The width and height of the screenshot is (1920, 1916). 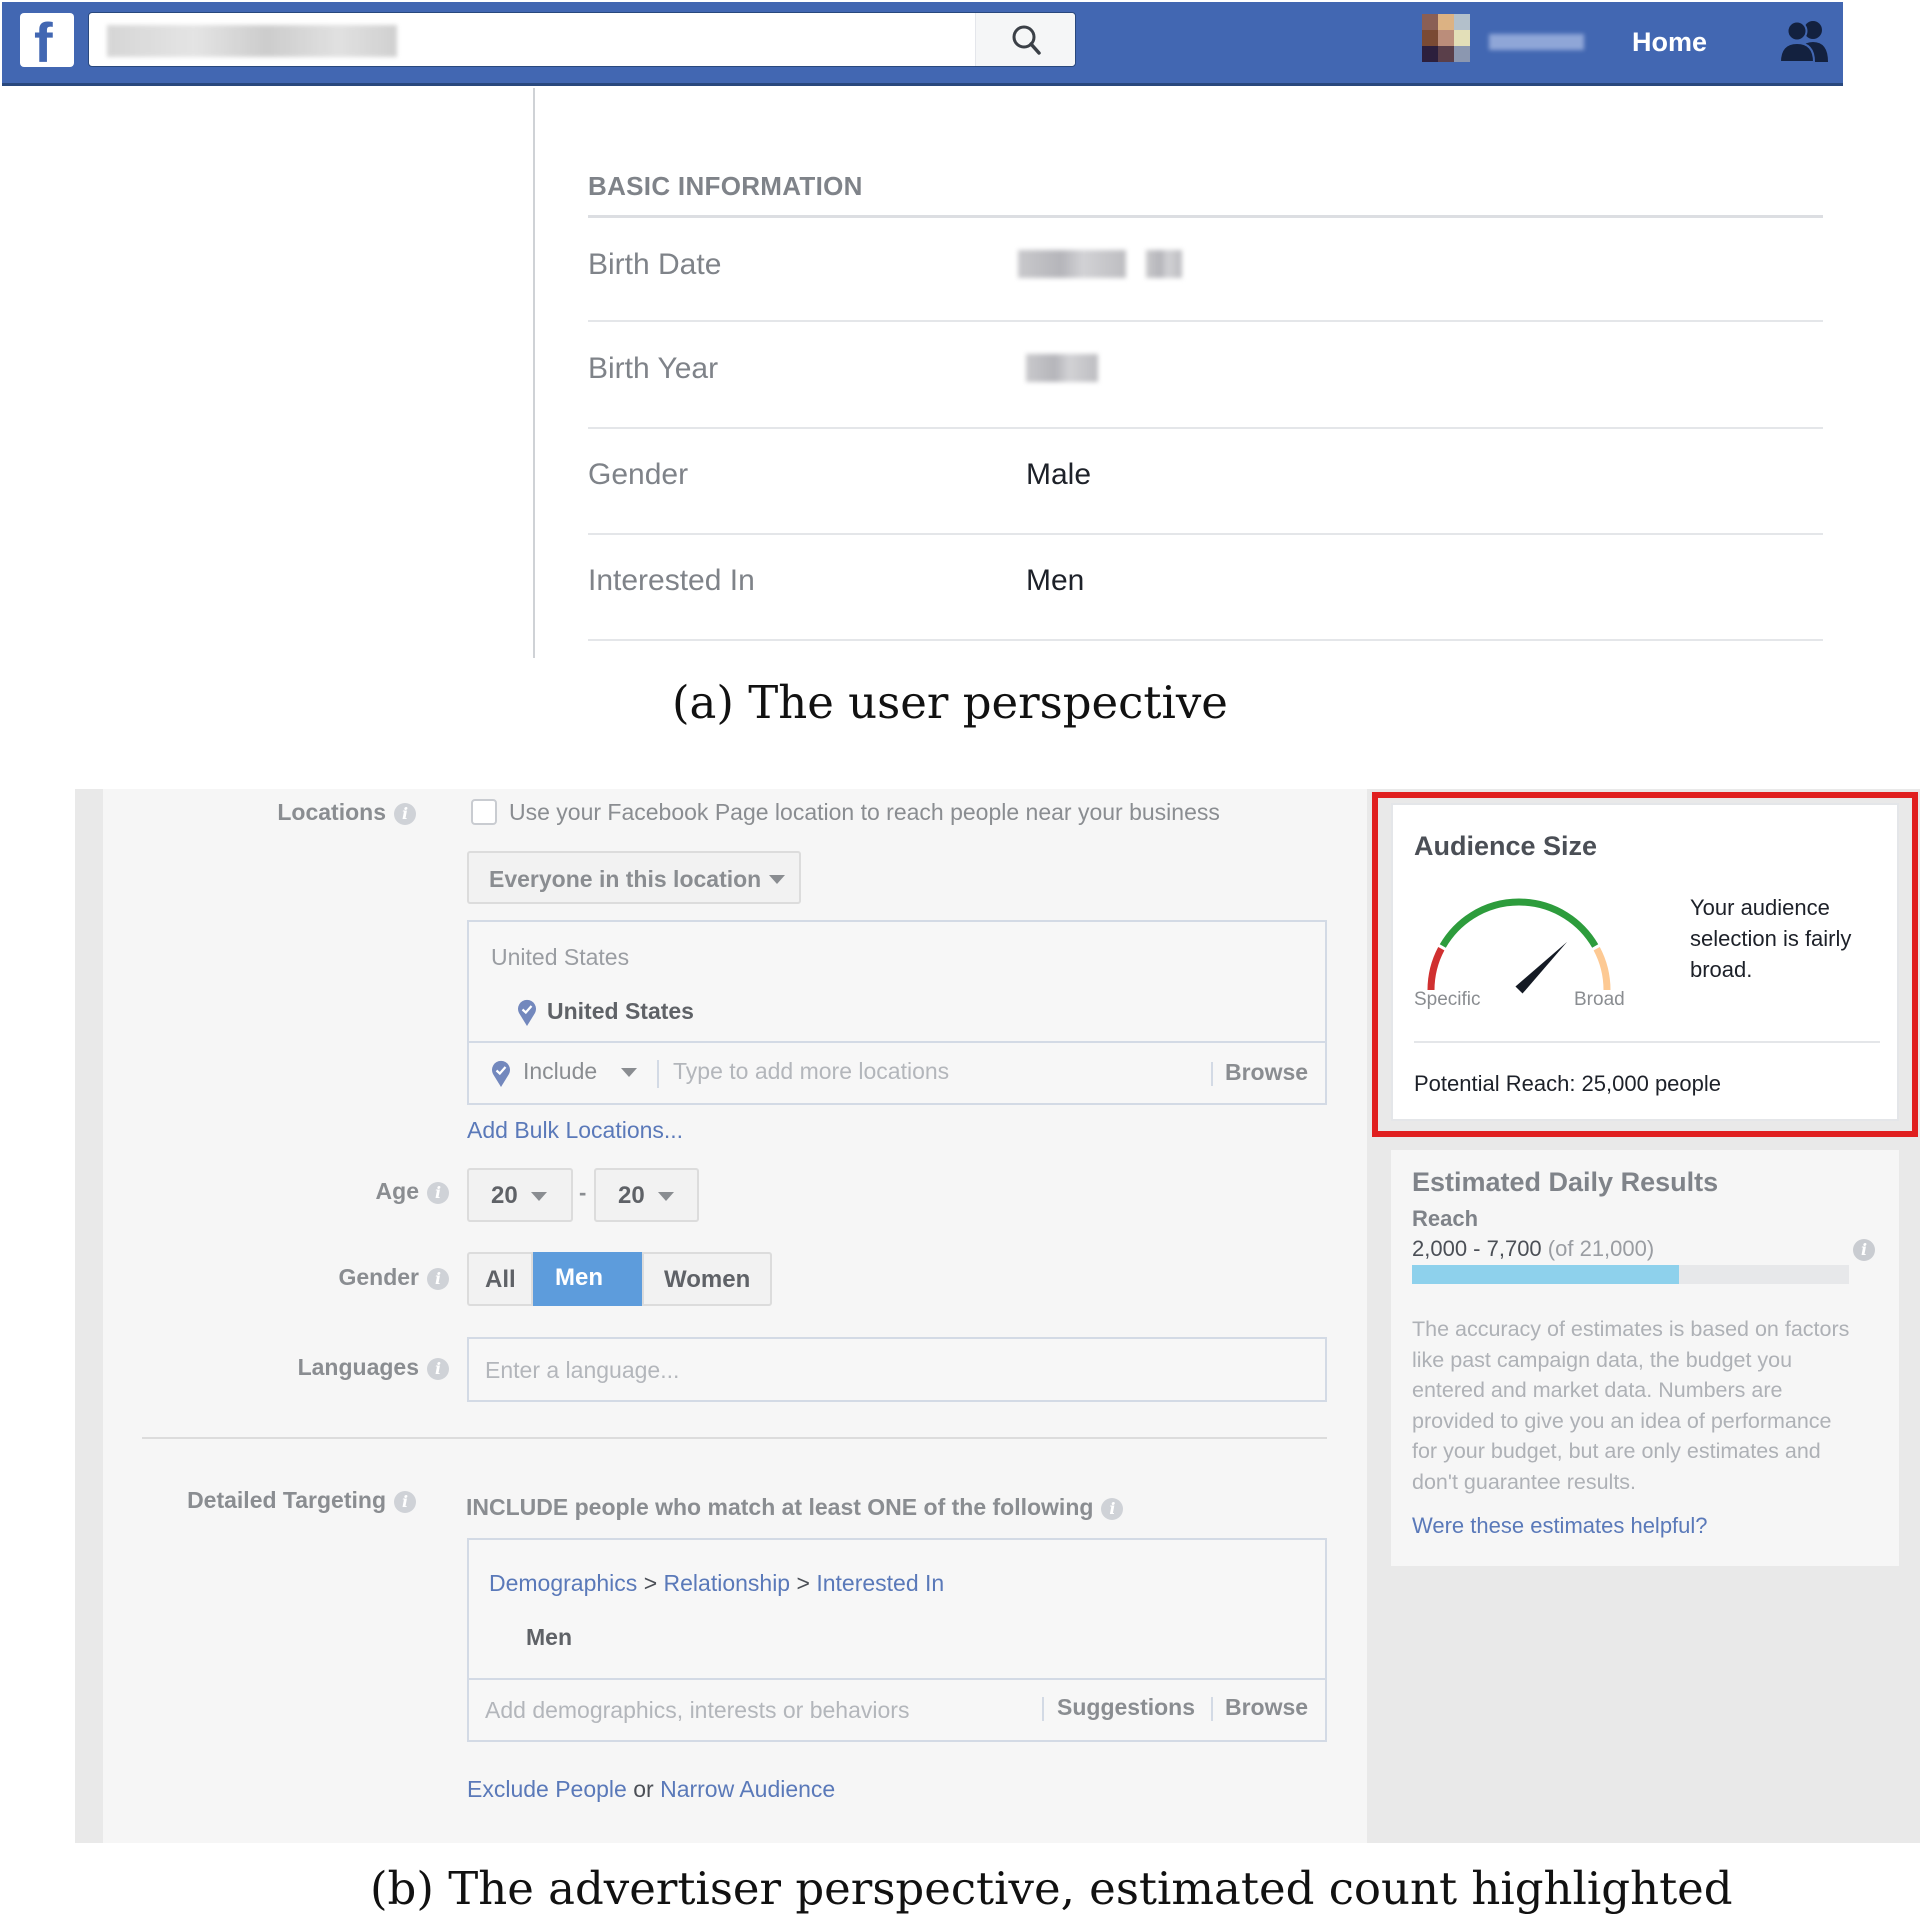 What do you see at coordinates (504, 1195) in the screenshot?
I see `age-min-value: 20` at bounding box center [504, 1195].